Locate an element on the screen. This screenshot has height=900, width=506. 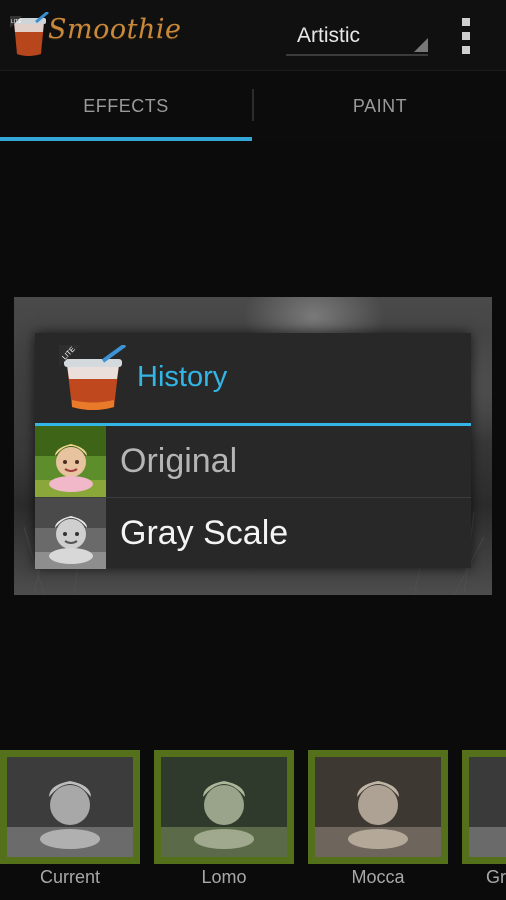
dialog-title: History is located at coordinates (182, 377).